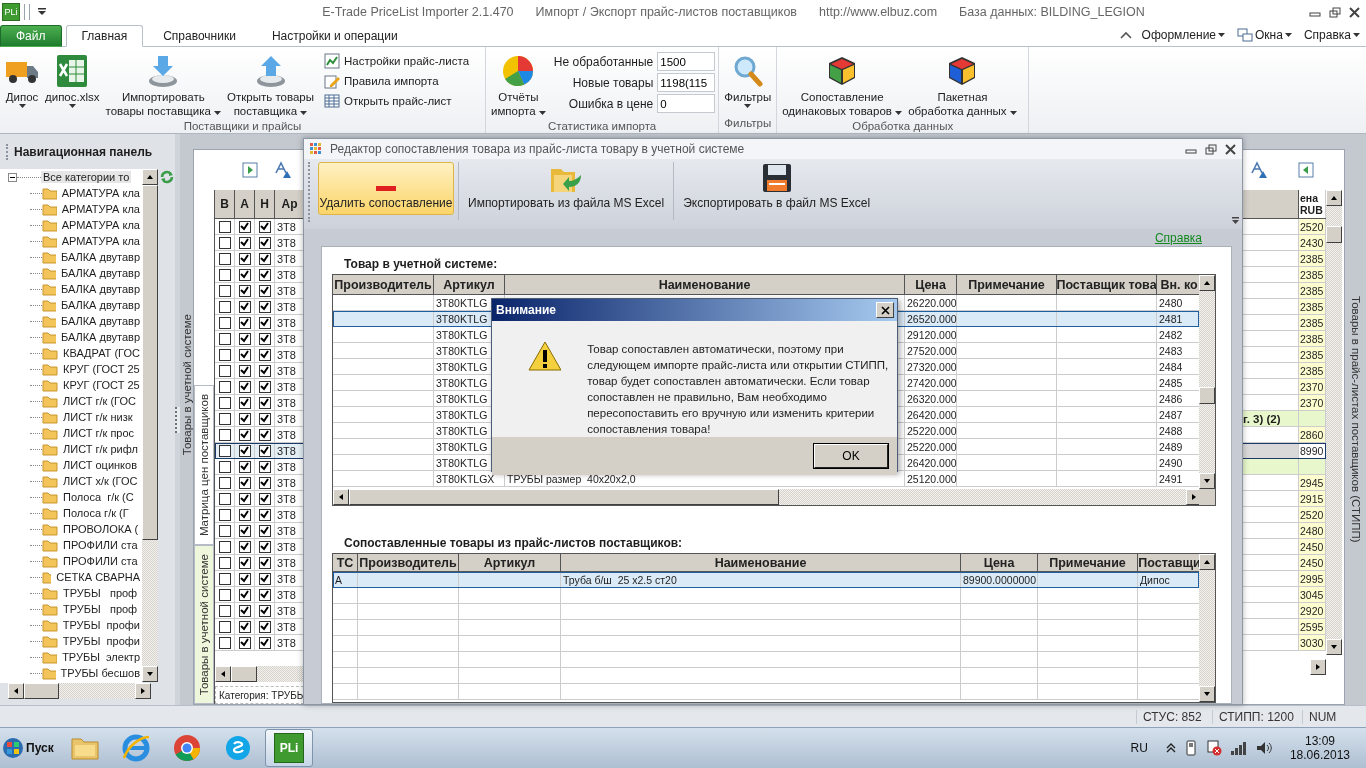 The height and width of the screenshot is (768, 1366). I want to click on table-cell: 8990, so click(1311, 450).